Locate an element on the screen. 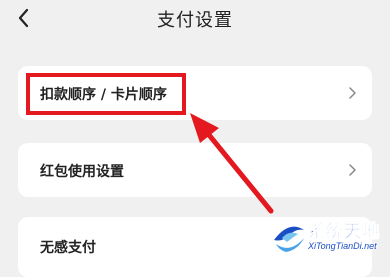 The image size is (390, 277). watermark: 系统天地 XiTongTianDi.net is located at coordinates (327, 236).